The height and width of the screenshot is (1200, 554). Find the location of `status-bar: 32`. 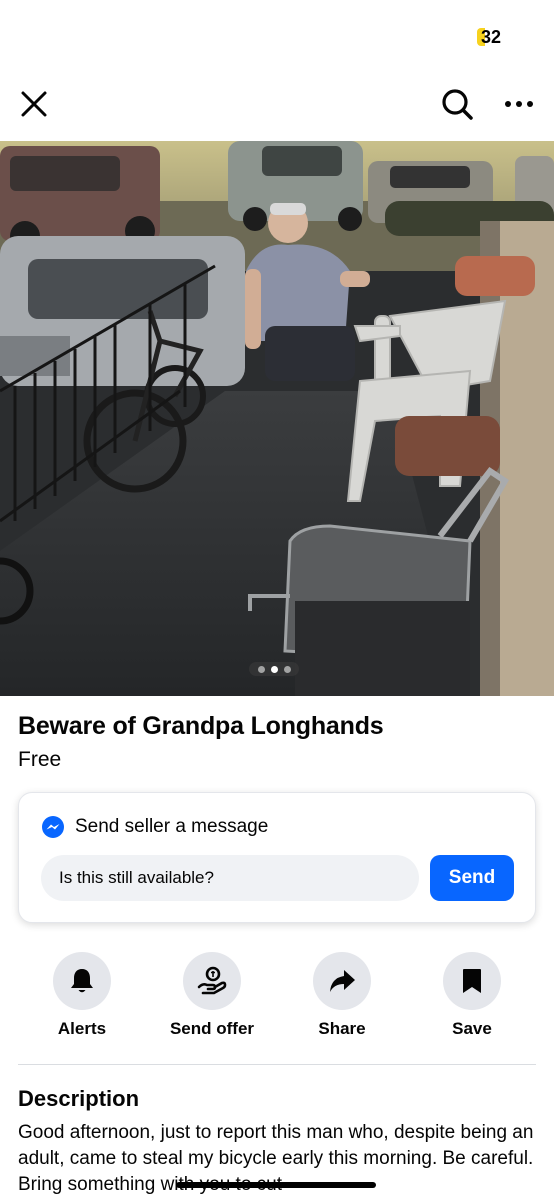

status-bar: 32 is located at coordinates (277, 35).